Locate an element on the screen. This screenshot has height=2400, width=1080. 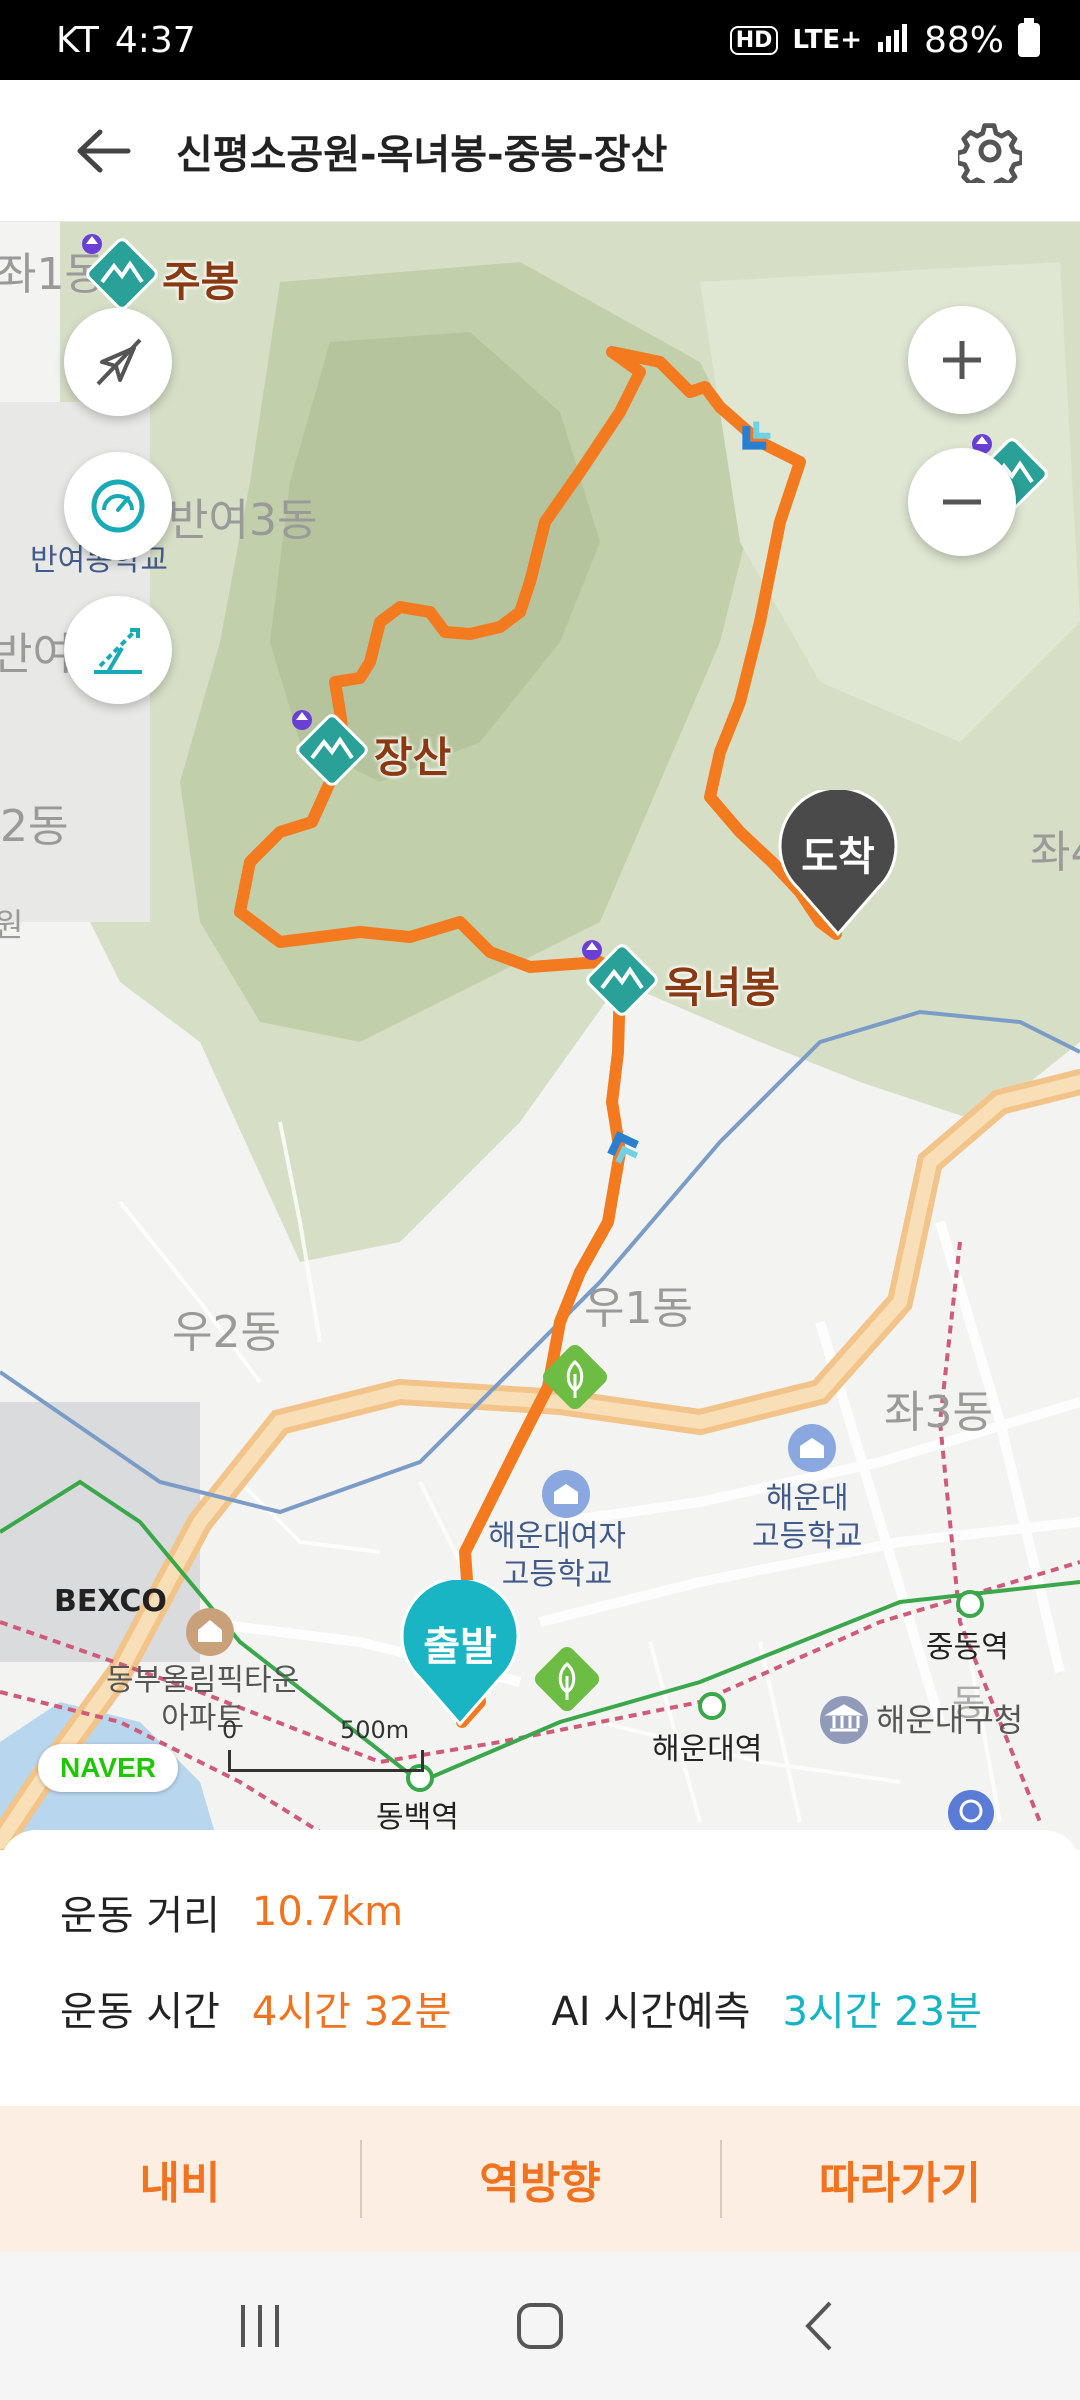
elevation-button is located at coordinates (118, 650).